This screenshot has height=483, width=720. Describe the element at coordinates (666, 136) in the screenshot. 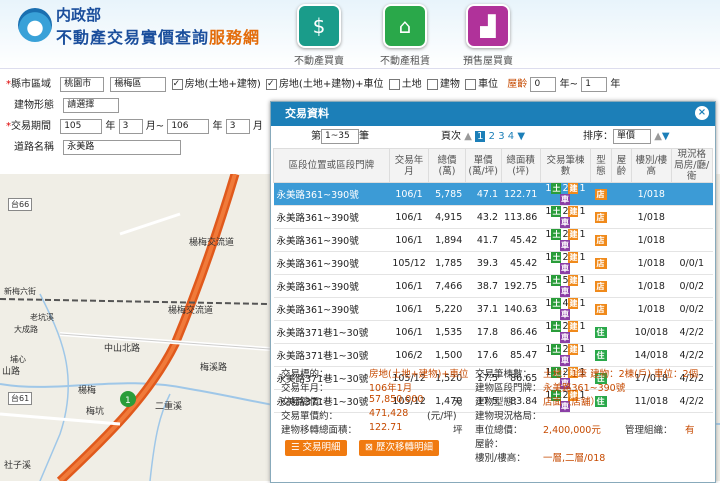

I see `sort-desc-icon: ▼` at that location.